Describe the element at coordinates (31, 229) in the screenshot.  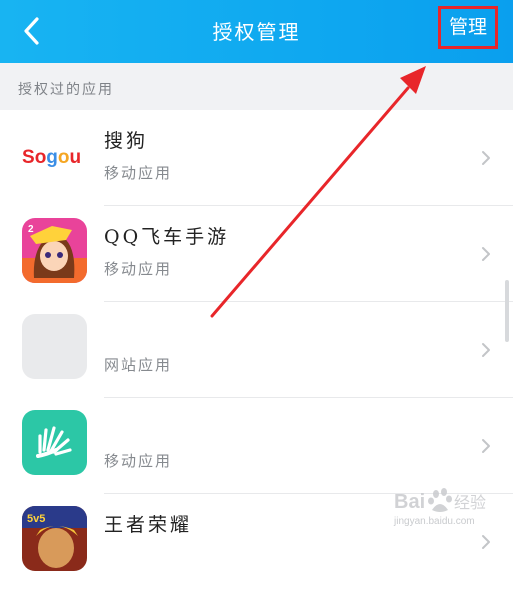
I see `svg-text: 2` at that location.